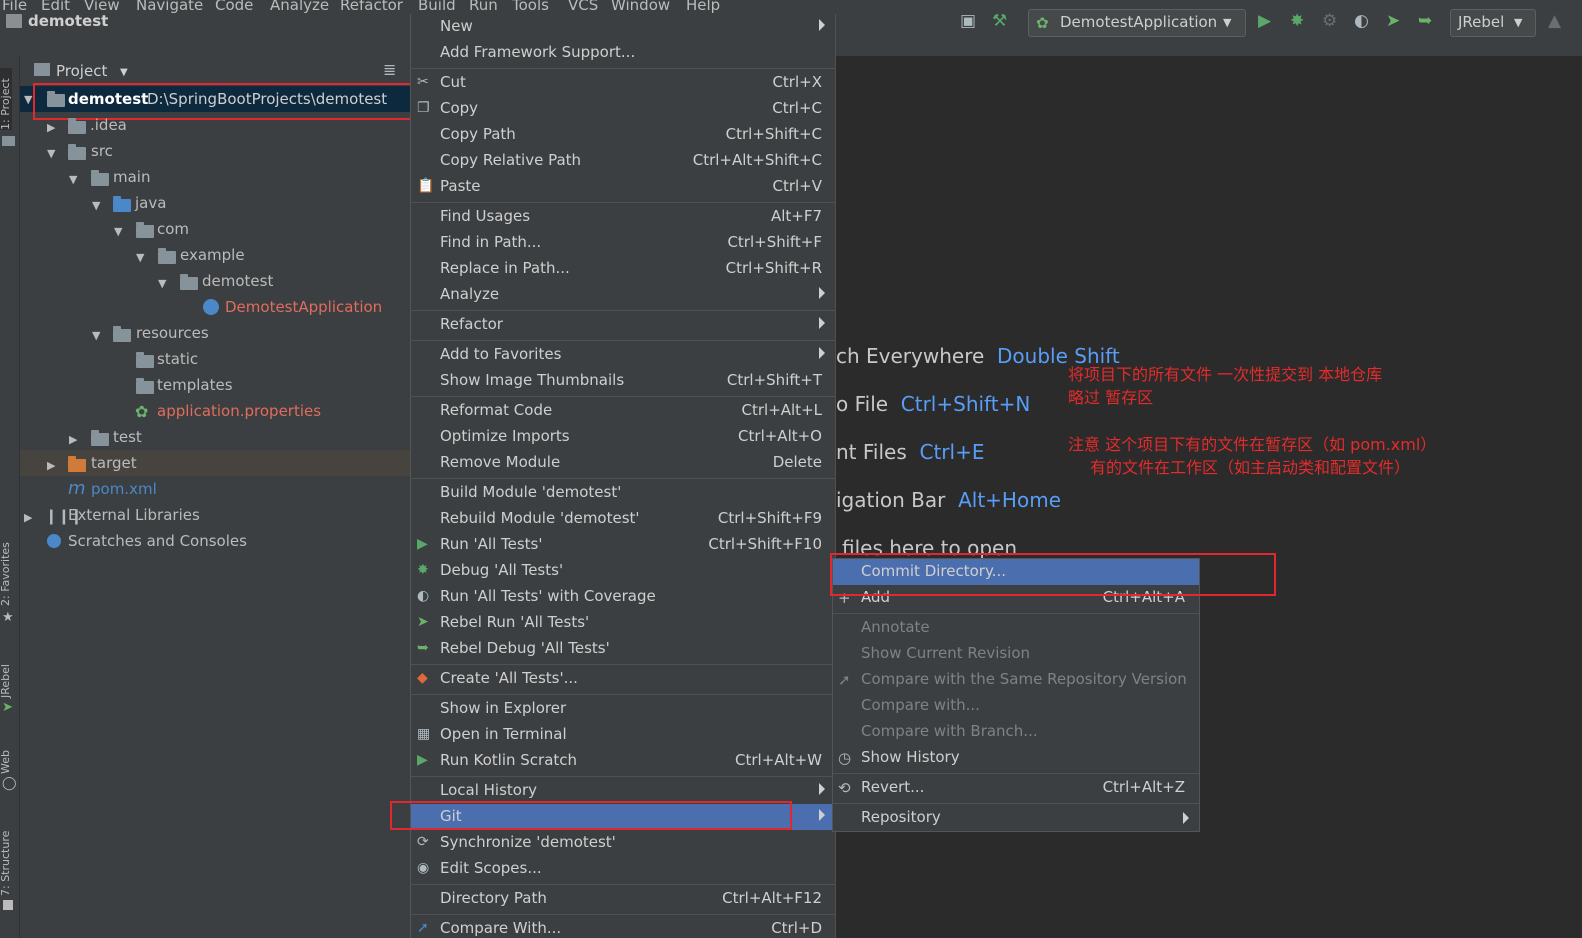  What do you see at coordinates (623, 843) in the screenshot?
I see `menu-item-synchronize: ⟳ Synchronize 'demotest'` at bounding box center [623, 843].